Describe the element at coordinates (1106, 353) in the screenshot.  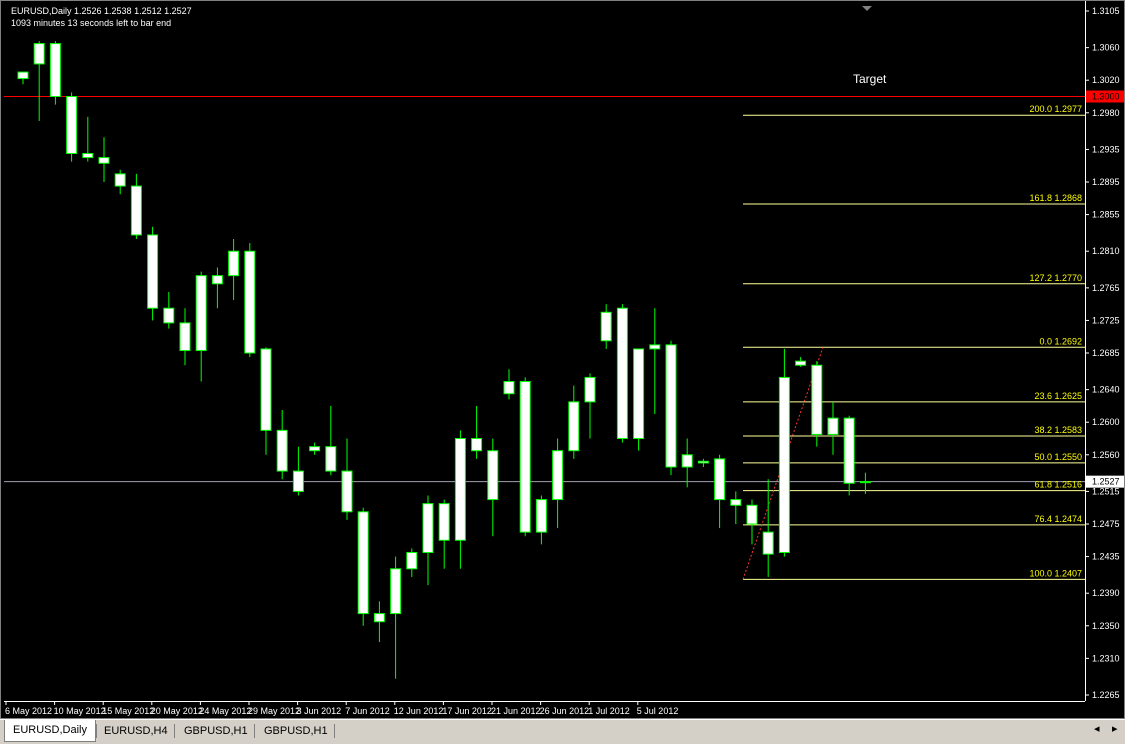
I see `price-tick-label: 1.2685` at that location.